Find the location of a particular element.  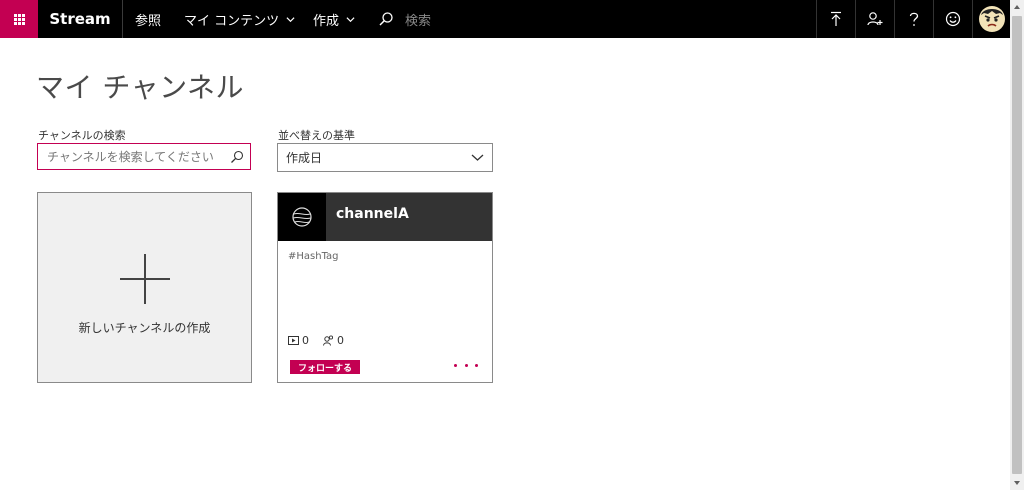

global-search: 検索 is located at coordinates (588, 19).